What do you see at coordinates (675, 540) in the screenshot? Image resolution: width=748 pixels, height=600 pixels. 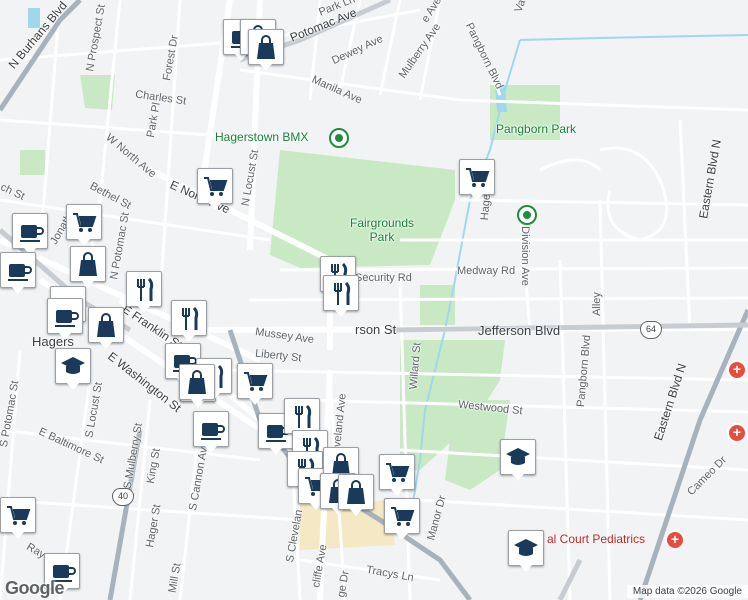 I see `hospital-icon: +` at bounding box center [675, 540].